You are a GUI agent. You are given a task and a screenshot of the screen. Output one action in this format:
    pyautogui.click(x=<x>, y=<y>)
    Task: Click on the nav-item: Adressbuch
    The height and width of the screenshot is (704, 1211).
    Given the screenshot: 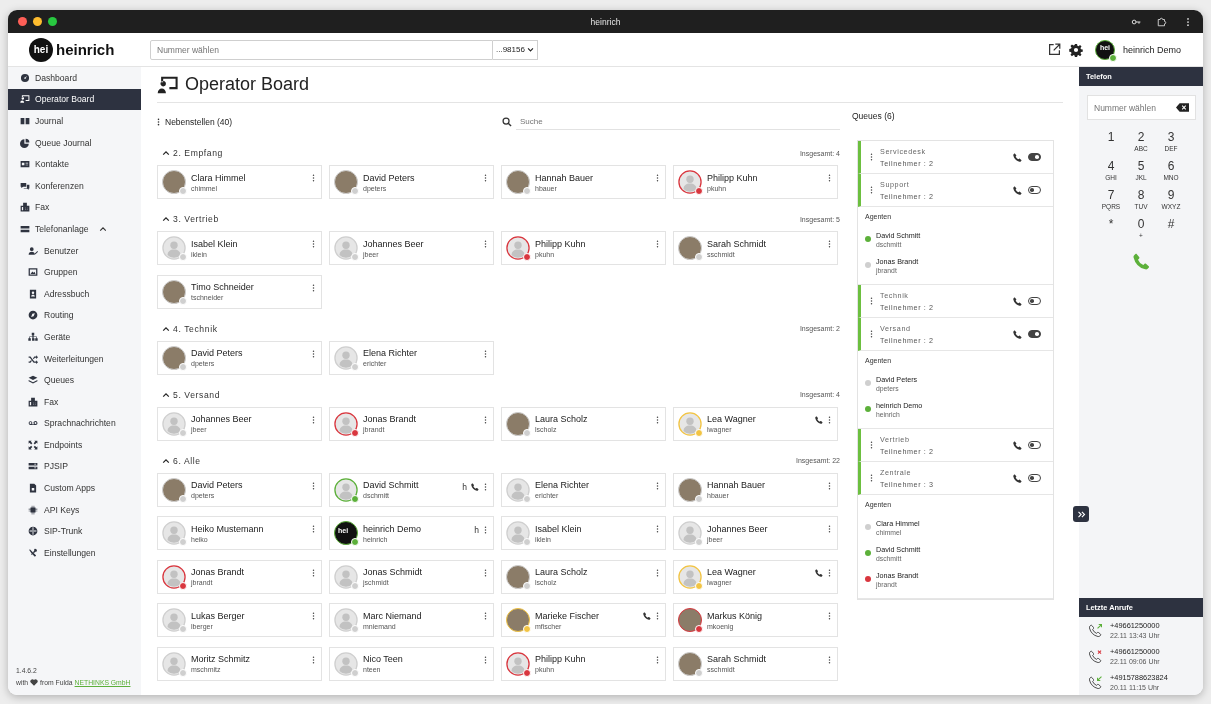 What is the action you would take?
    pyautogui.click(x=74, y=293)
    